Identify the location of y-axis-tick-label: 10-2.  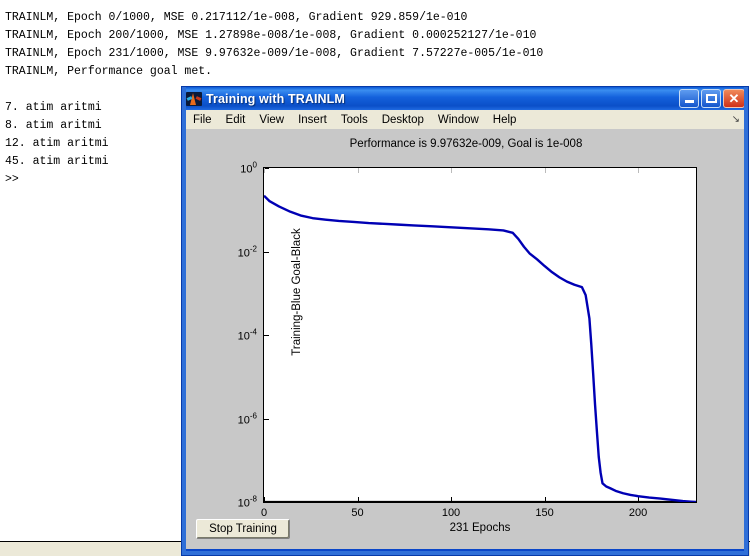
(247, 251).